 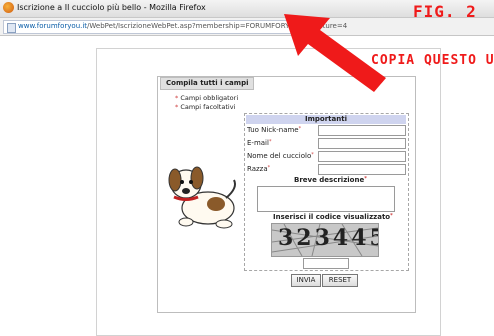 I want to click on optional-star-icon: *, so click(x=177, y=107).